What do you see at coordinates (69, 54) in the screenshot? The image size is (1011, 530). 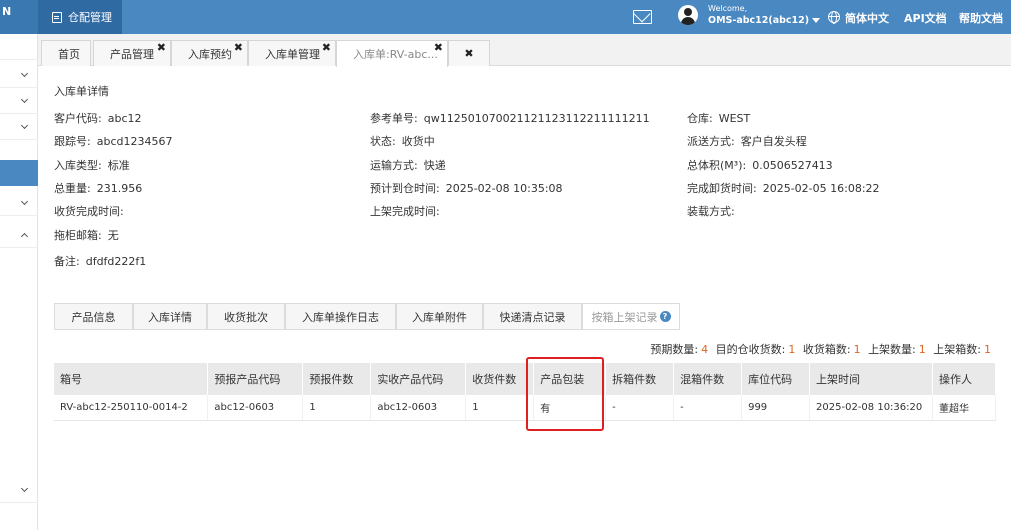 I see `tab-label: 首页` at bounding box center [69, 54].